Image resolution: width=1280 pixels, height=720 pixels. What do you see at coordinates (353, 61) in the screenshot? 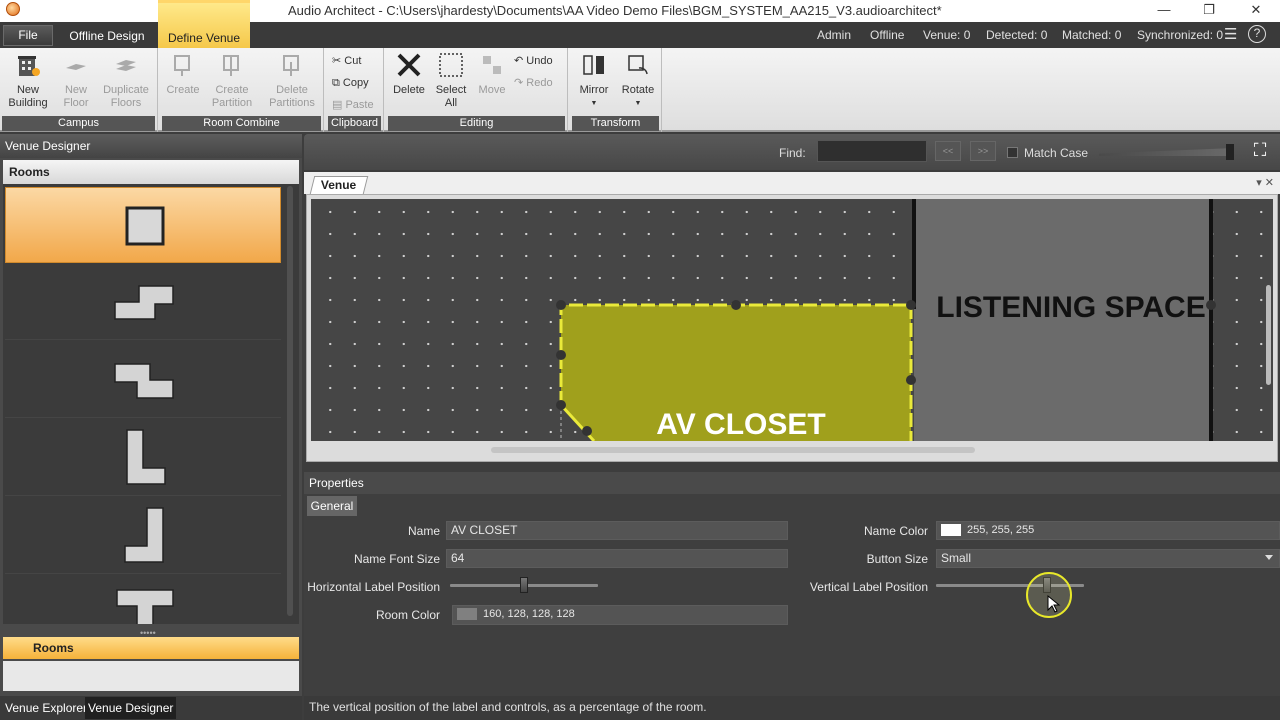
I see `cut-label: Cut` at bounding box center [353, 61].